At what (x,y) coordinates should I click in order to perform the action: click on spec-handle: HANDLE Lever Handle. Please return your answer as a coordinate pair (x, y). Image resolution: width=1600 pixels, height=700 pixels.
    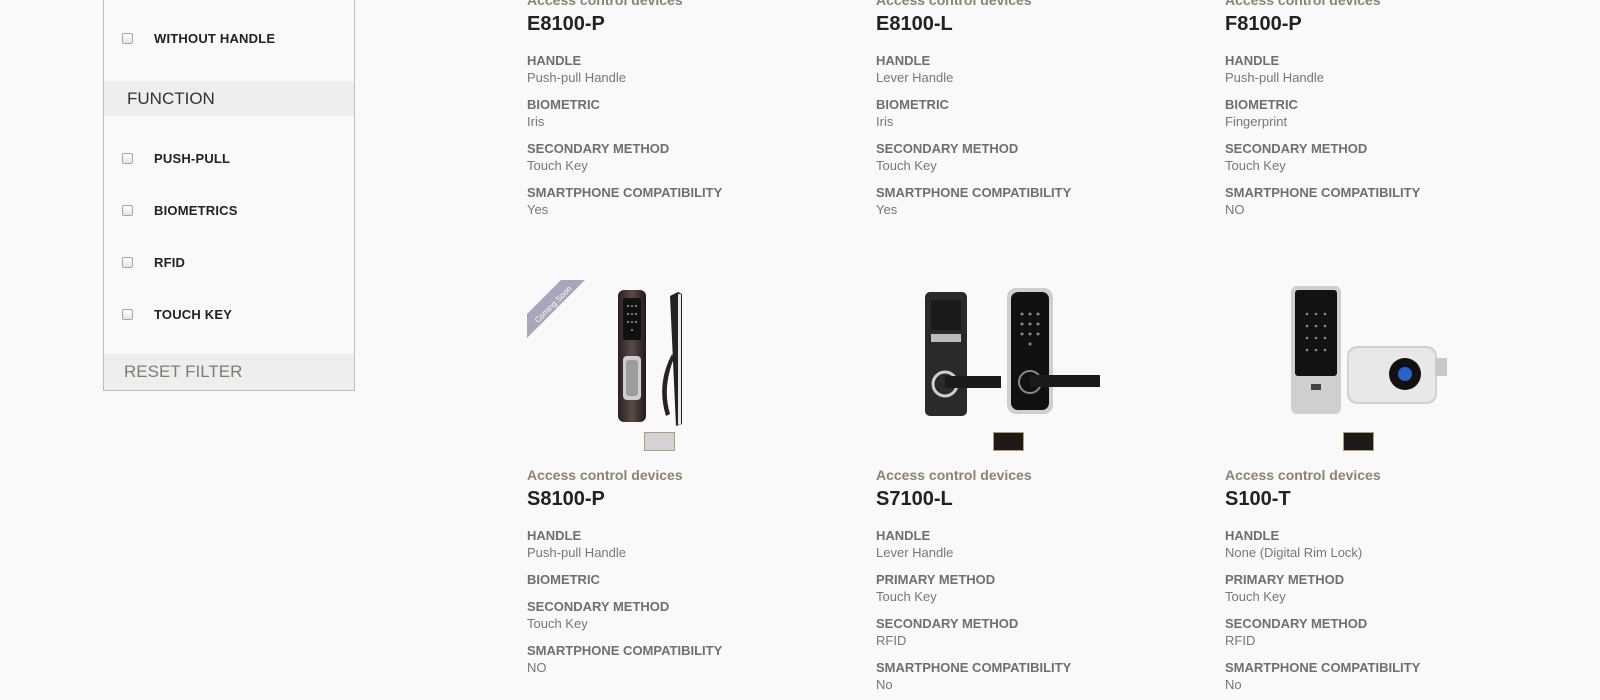
    Looking at the image, I should click on (1041, 69).